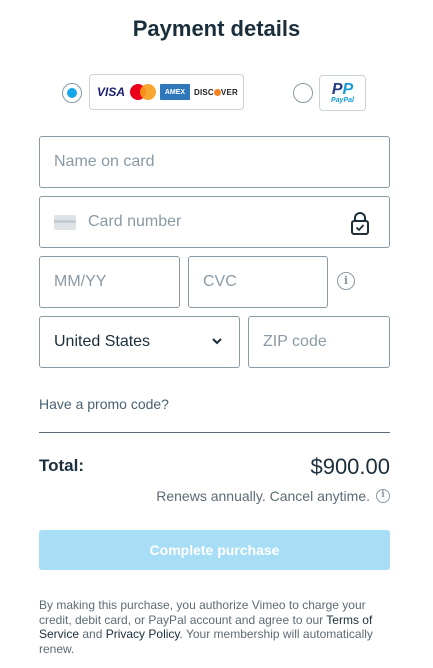 The height and width of the screenshot is (668, 433). I want to click on expiry-input: MM/YY, so click(109, 282).